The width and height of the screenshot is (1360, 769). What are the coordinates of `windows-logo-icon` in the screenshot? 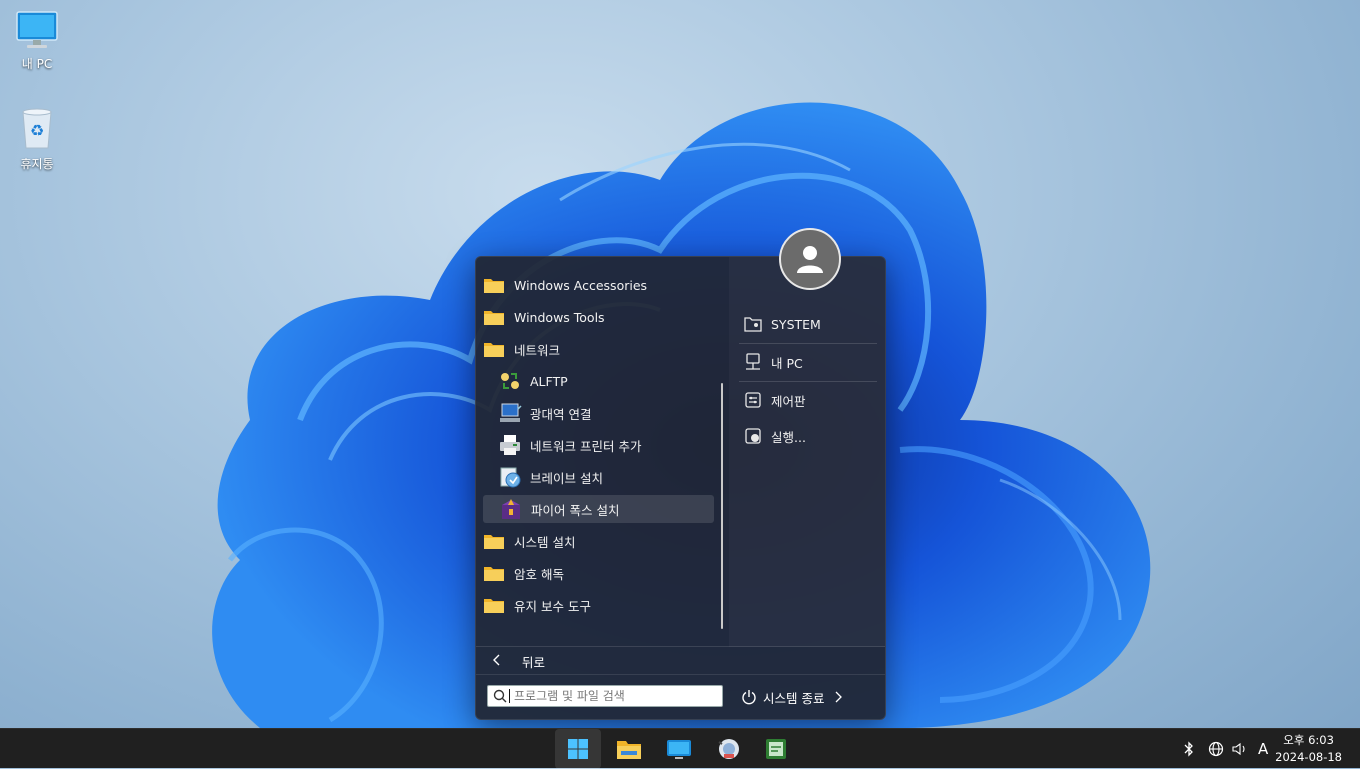 It's located at (578, 749).